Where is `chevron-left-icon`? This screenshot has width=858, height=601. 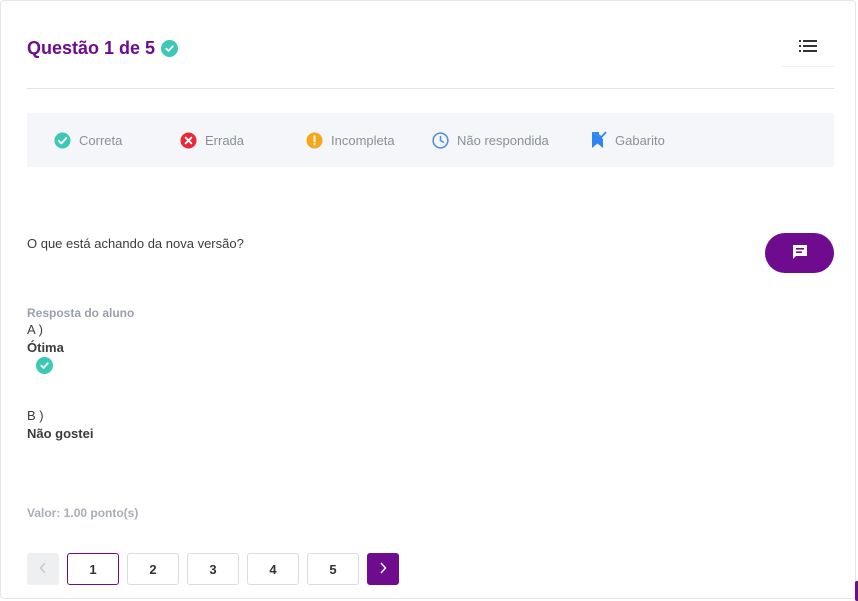 chevron-left-icon is located at coordinates (43, 569).